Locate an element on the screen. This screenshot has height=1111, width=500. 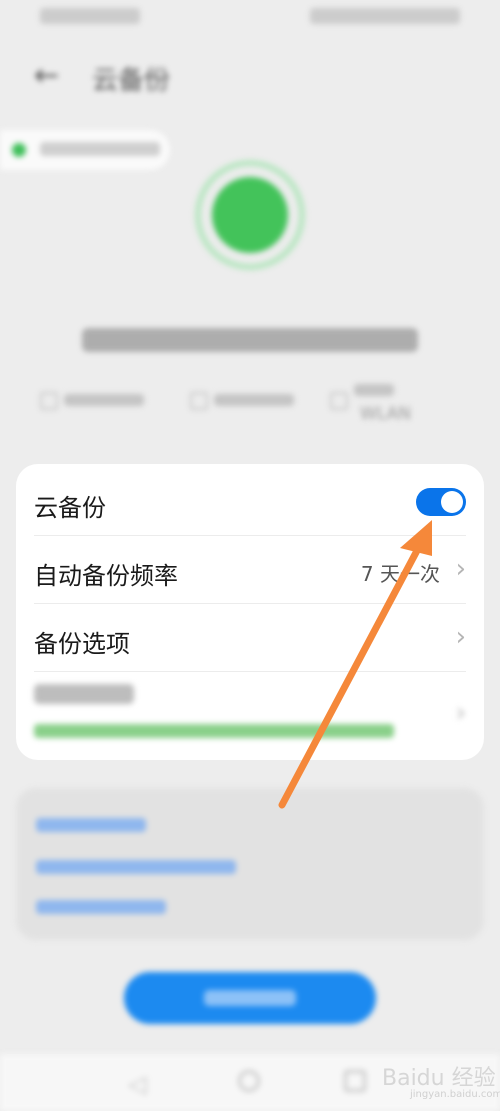
carrier-info is located at coordinates (90, 16).